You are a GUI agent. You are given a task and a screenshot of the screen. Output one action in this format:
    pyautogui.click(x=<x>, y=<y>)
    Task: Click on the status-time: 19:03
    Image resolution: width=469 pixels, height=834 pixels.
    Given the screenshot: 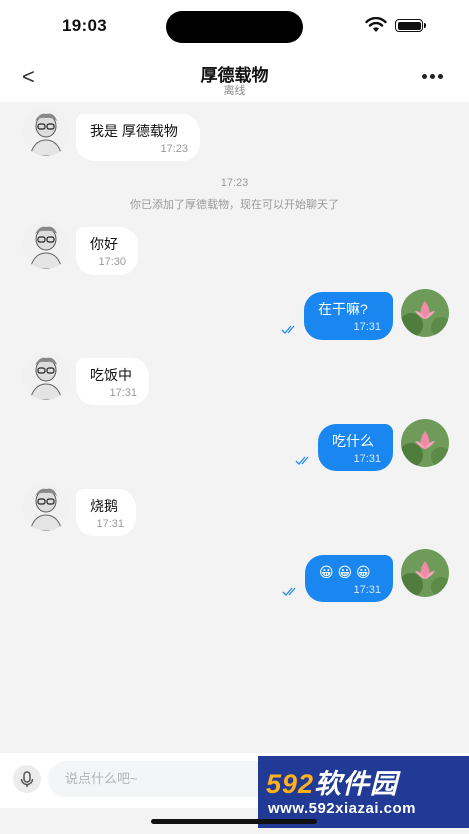 What is the action you would take?
    pyautogui.click(x=84, y=25)
    